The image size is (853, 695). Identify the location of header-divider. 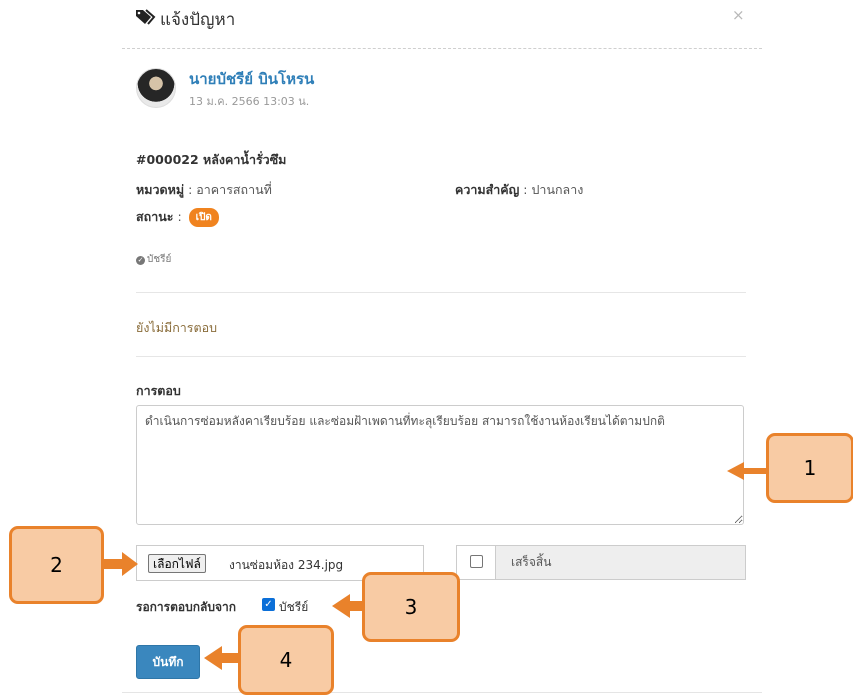
(442, 48).